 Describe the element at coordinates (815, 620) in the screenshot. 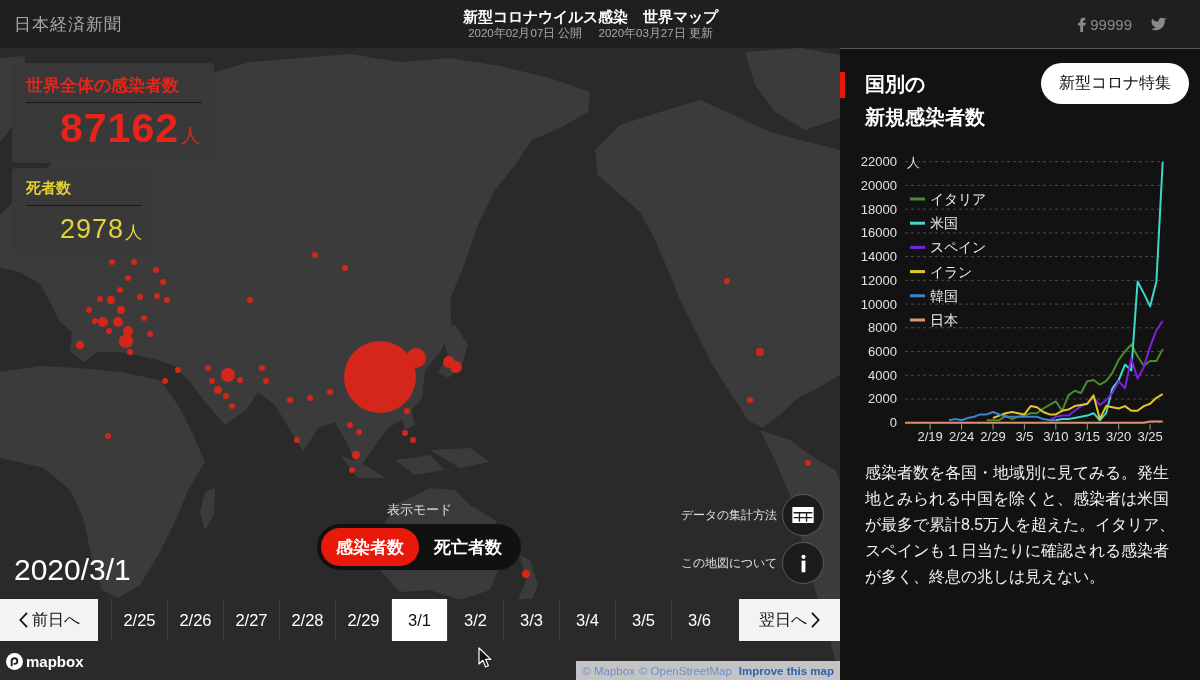

I see `chevron-right-icon` at that location.